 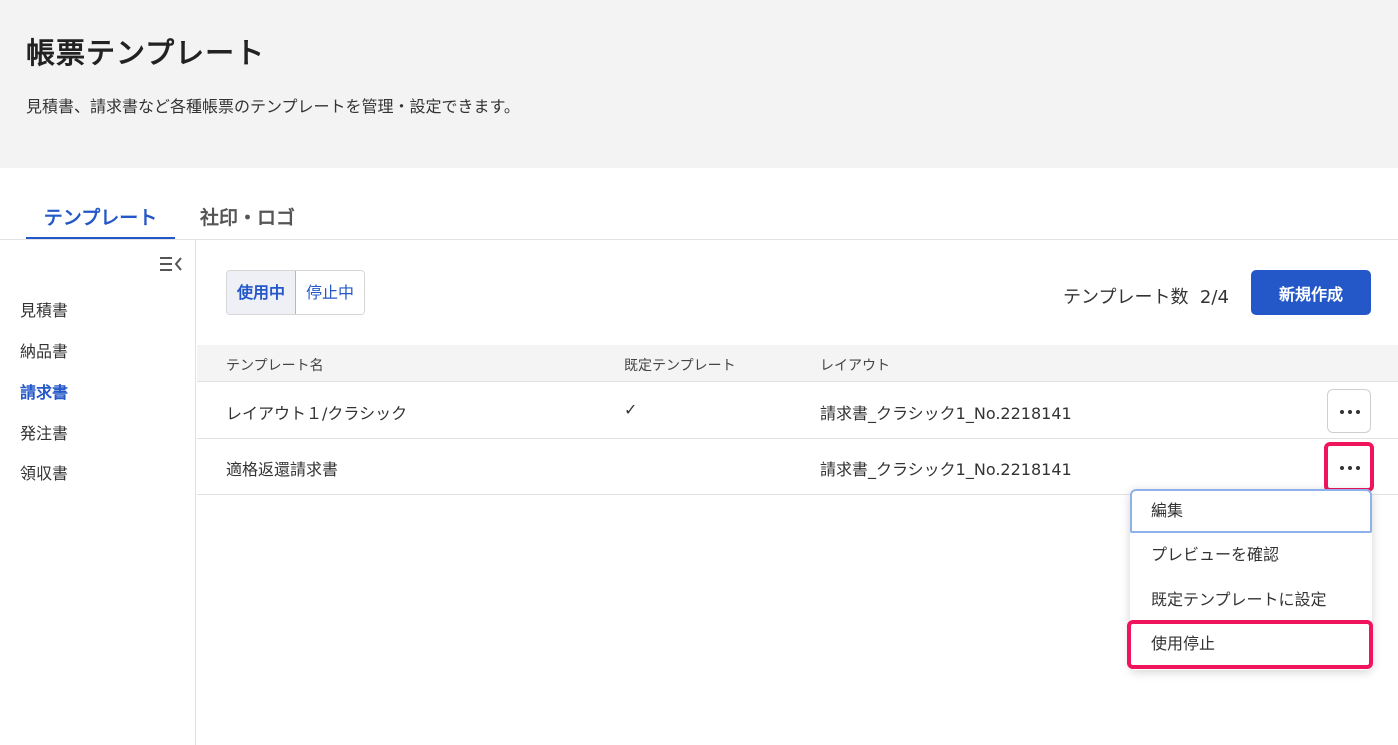 What do you see at coordinates (631, 409) in the screenshot?
I see `default-check: ✓` at bounding box center [631, 409].